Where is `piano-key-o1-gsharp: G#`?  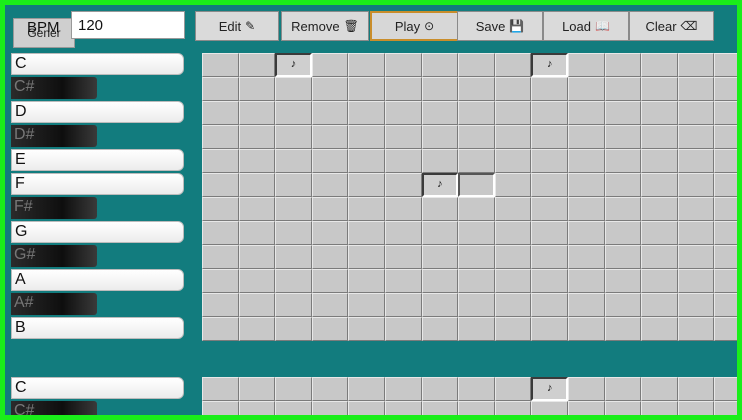 piano-key-o1-gsharp: G# is located at coordinates (54, 256).